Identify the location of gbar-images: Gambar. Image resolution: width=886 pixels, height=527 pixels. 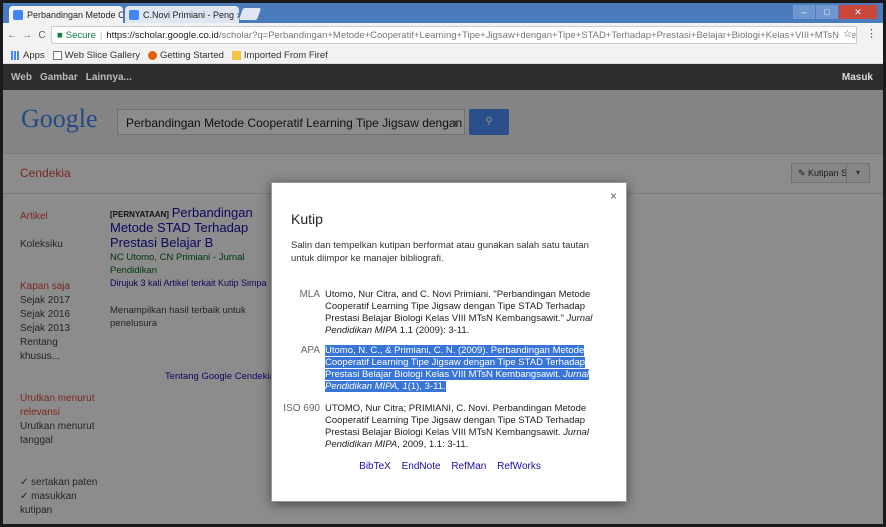
(59, 77).